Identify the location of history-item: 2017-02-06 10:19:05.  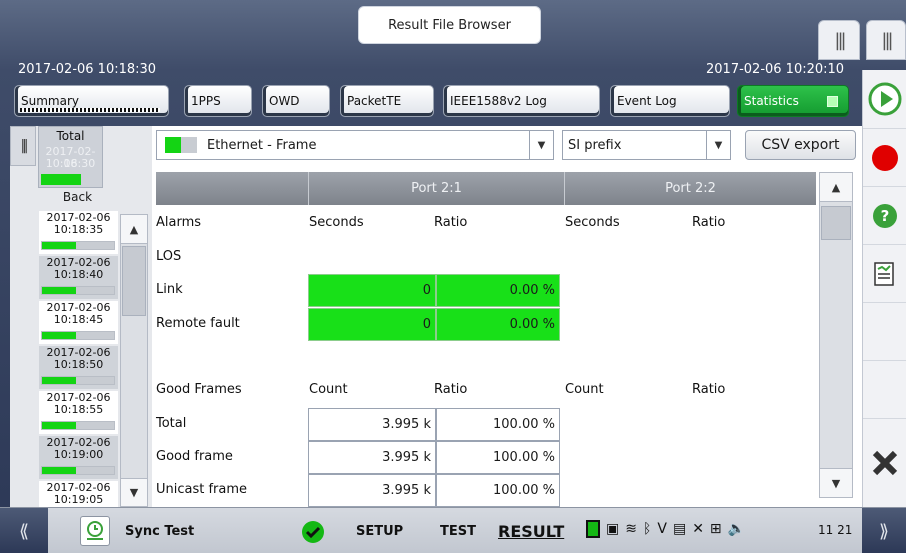
(78, 494).